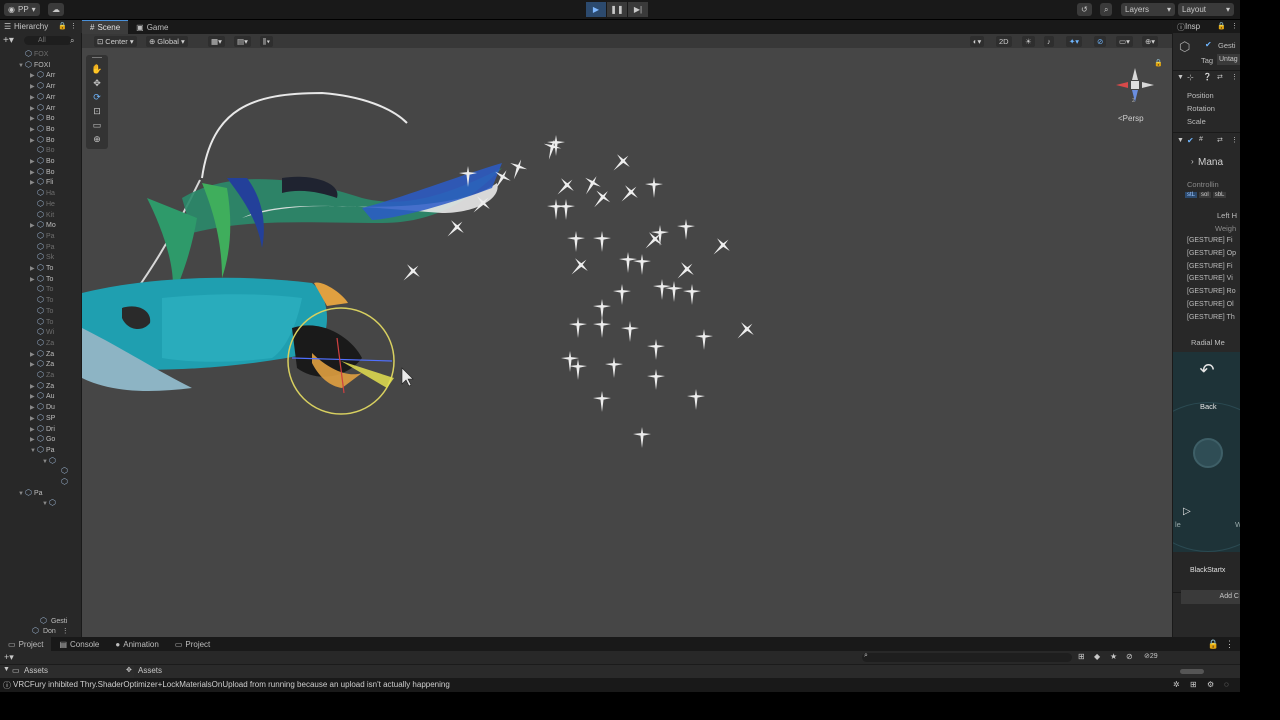 This screenshot has width=1280, height=720. I want to click on effects-button: ✦▾, so click(1074, 41).